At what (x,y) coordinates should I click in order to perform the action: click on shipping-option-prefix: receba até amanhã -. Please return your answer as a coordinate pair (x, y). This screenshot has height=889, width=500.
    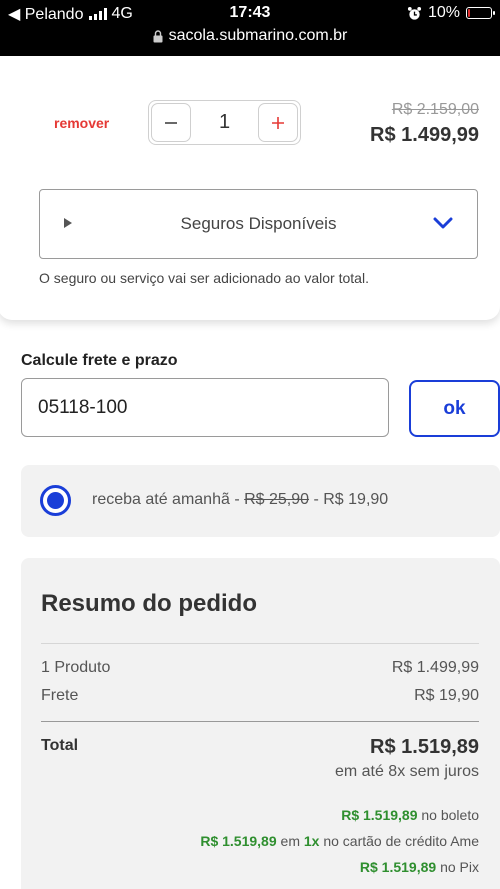
    Looking at the image, I should click on (168, 499).